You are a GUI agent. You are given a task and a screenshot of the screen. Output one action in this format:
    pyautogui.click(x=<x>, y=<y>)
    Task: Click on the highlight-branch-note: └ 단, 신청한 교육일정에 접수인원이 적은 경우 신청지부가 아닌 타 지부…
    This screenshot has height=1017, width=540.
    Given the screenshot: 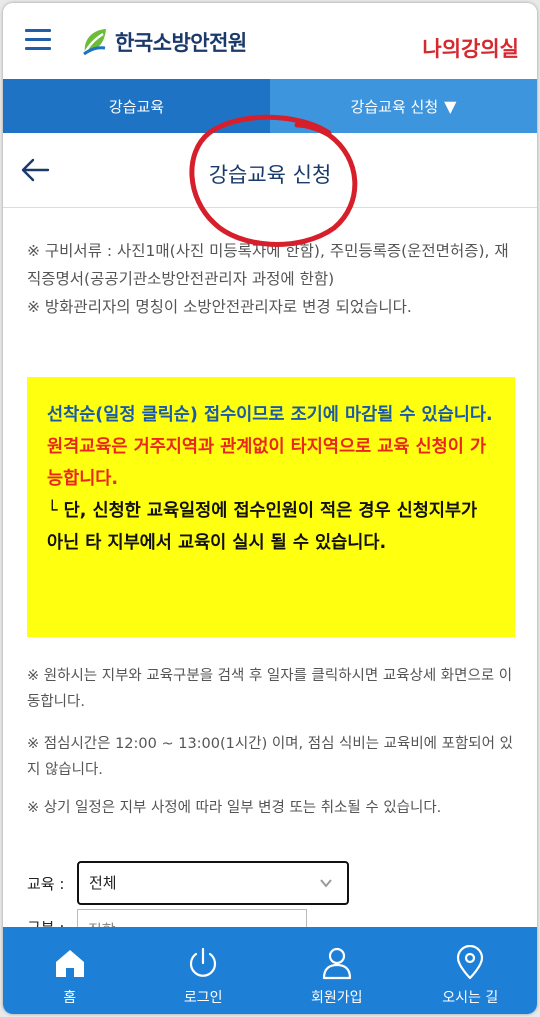 What is the action you would take?
    pyautogui.click(x=262, y=527)
    